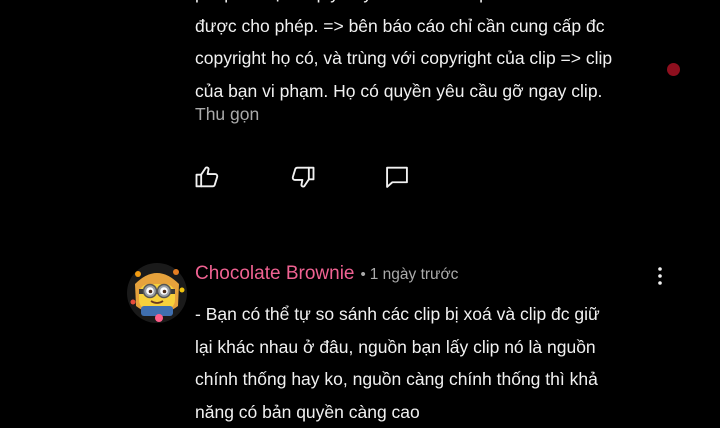 The height and width of the screenshot is (428, 720). What do you see at coordinates (274, 274) in the screenshot?
I see `author-name: Chocolate Brownie` at bounding box center [274, 274].